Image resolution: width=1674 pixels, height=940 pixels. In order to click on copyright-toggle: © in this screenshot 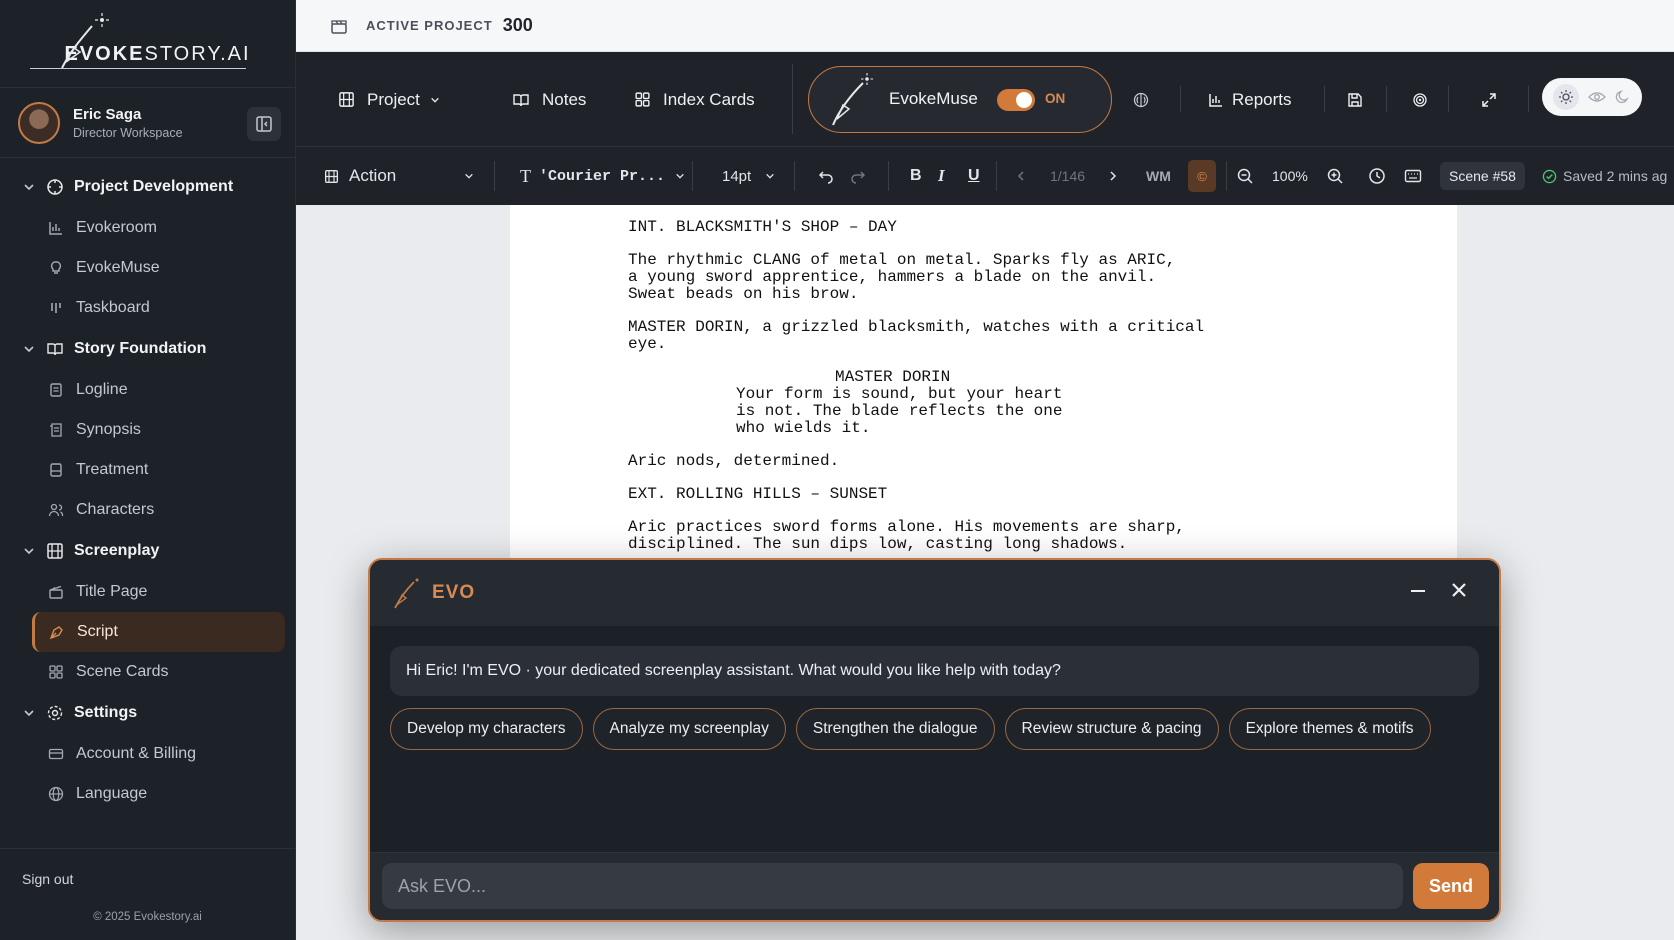, I will do `click(1202, 176)`.